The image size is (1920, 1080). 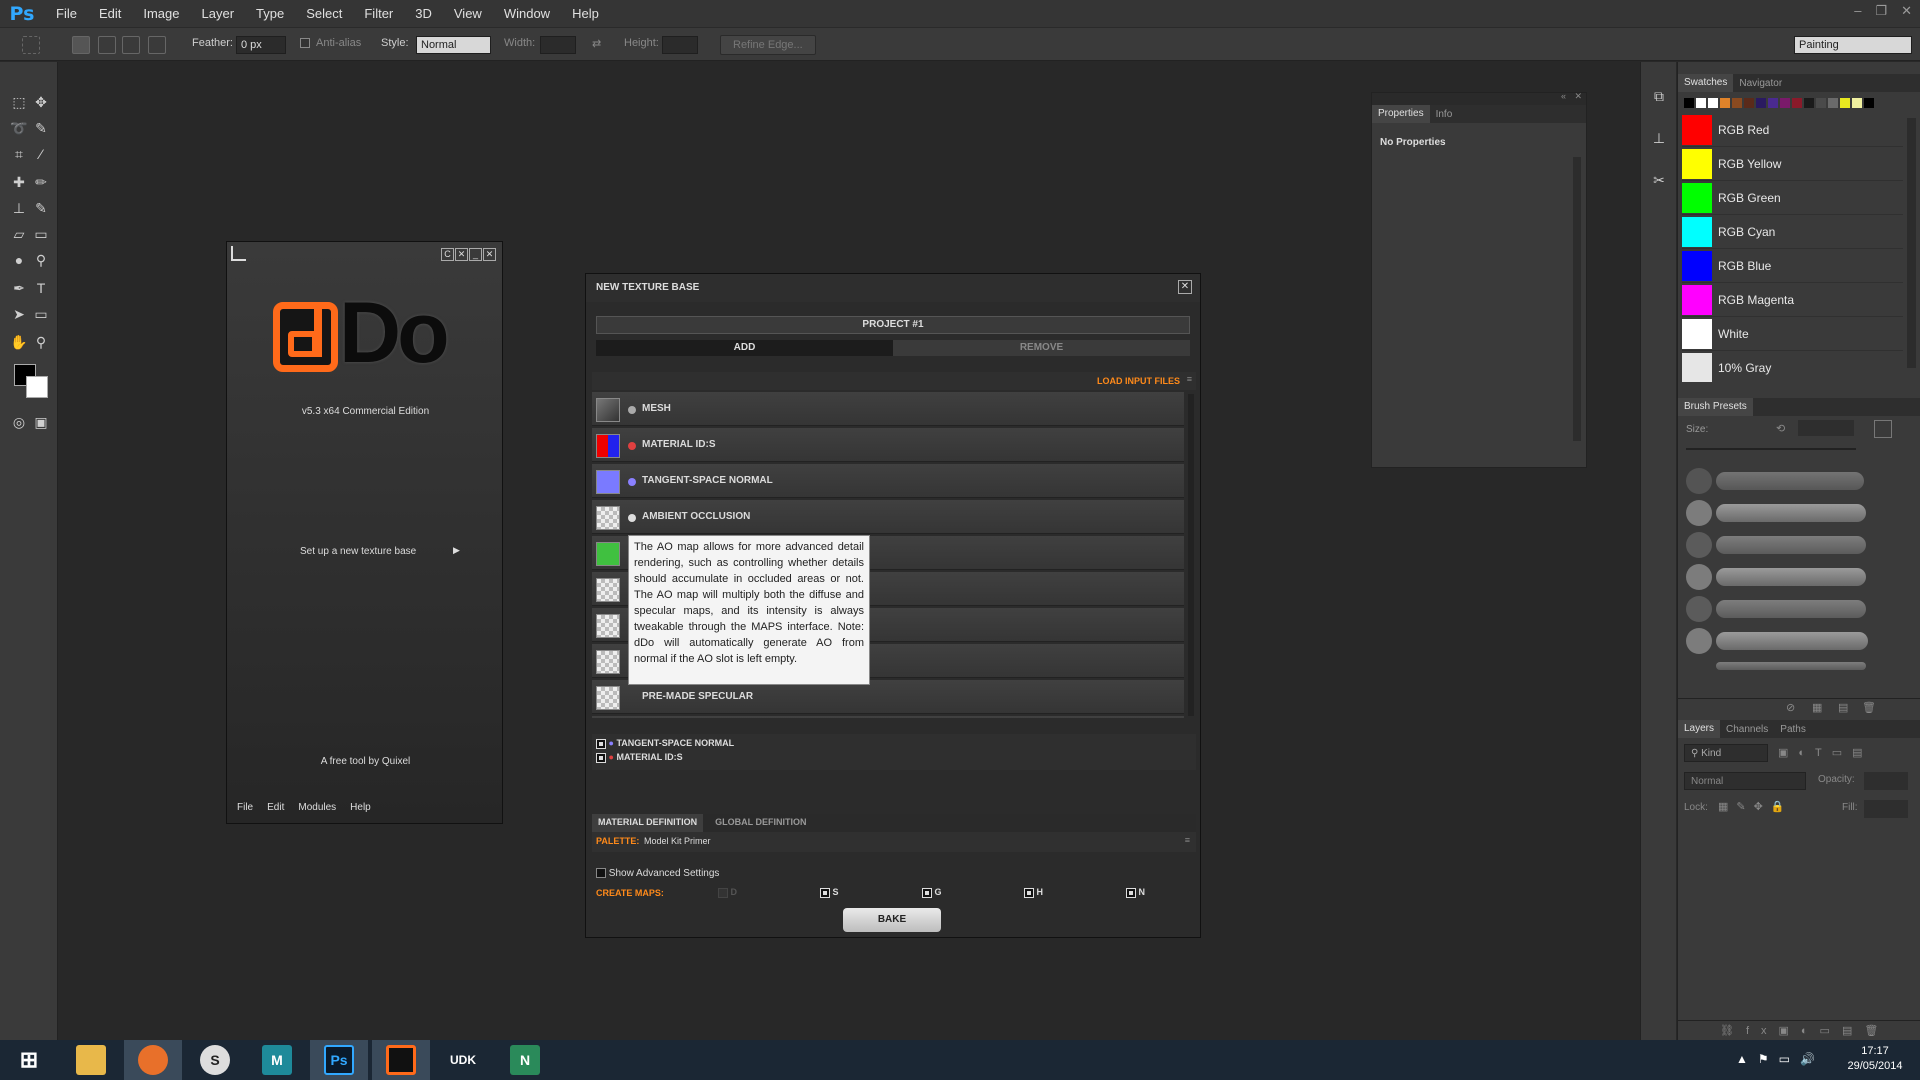 I want to click on minimize-icon: _, so click(x=475, y=254).